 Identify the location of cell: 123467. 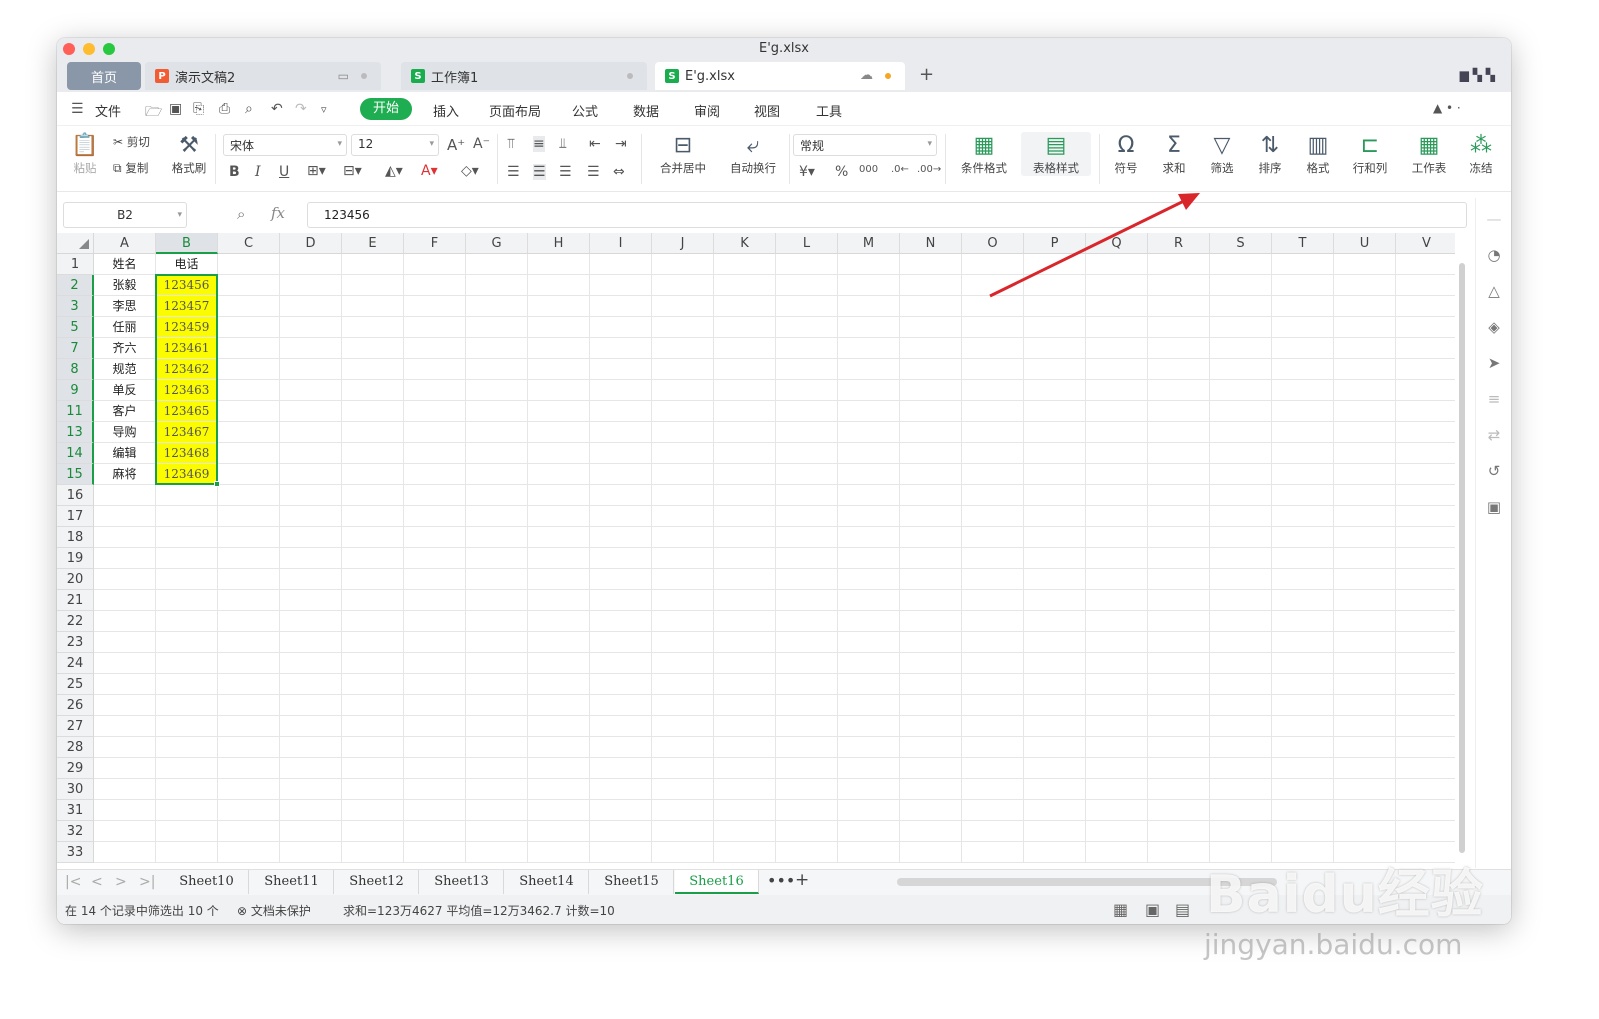
(187, 432).